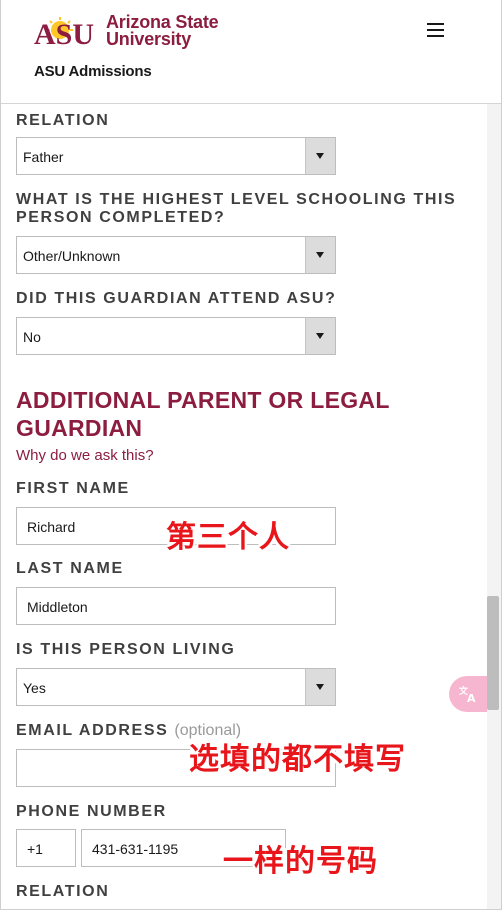 The height and width of the screenshot is (910, 502). What do you see at coordinates (300, 861) in the screenshot?
I see `annotation-same-number: 一样的号码` at bounding box center [300, 861].